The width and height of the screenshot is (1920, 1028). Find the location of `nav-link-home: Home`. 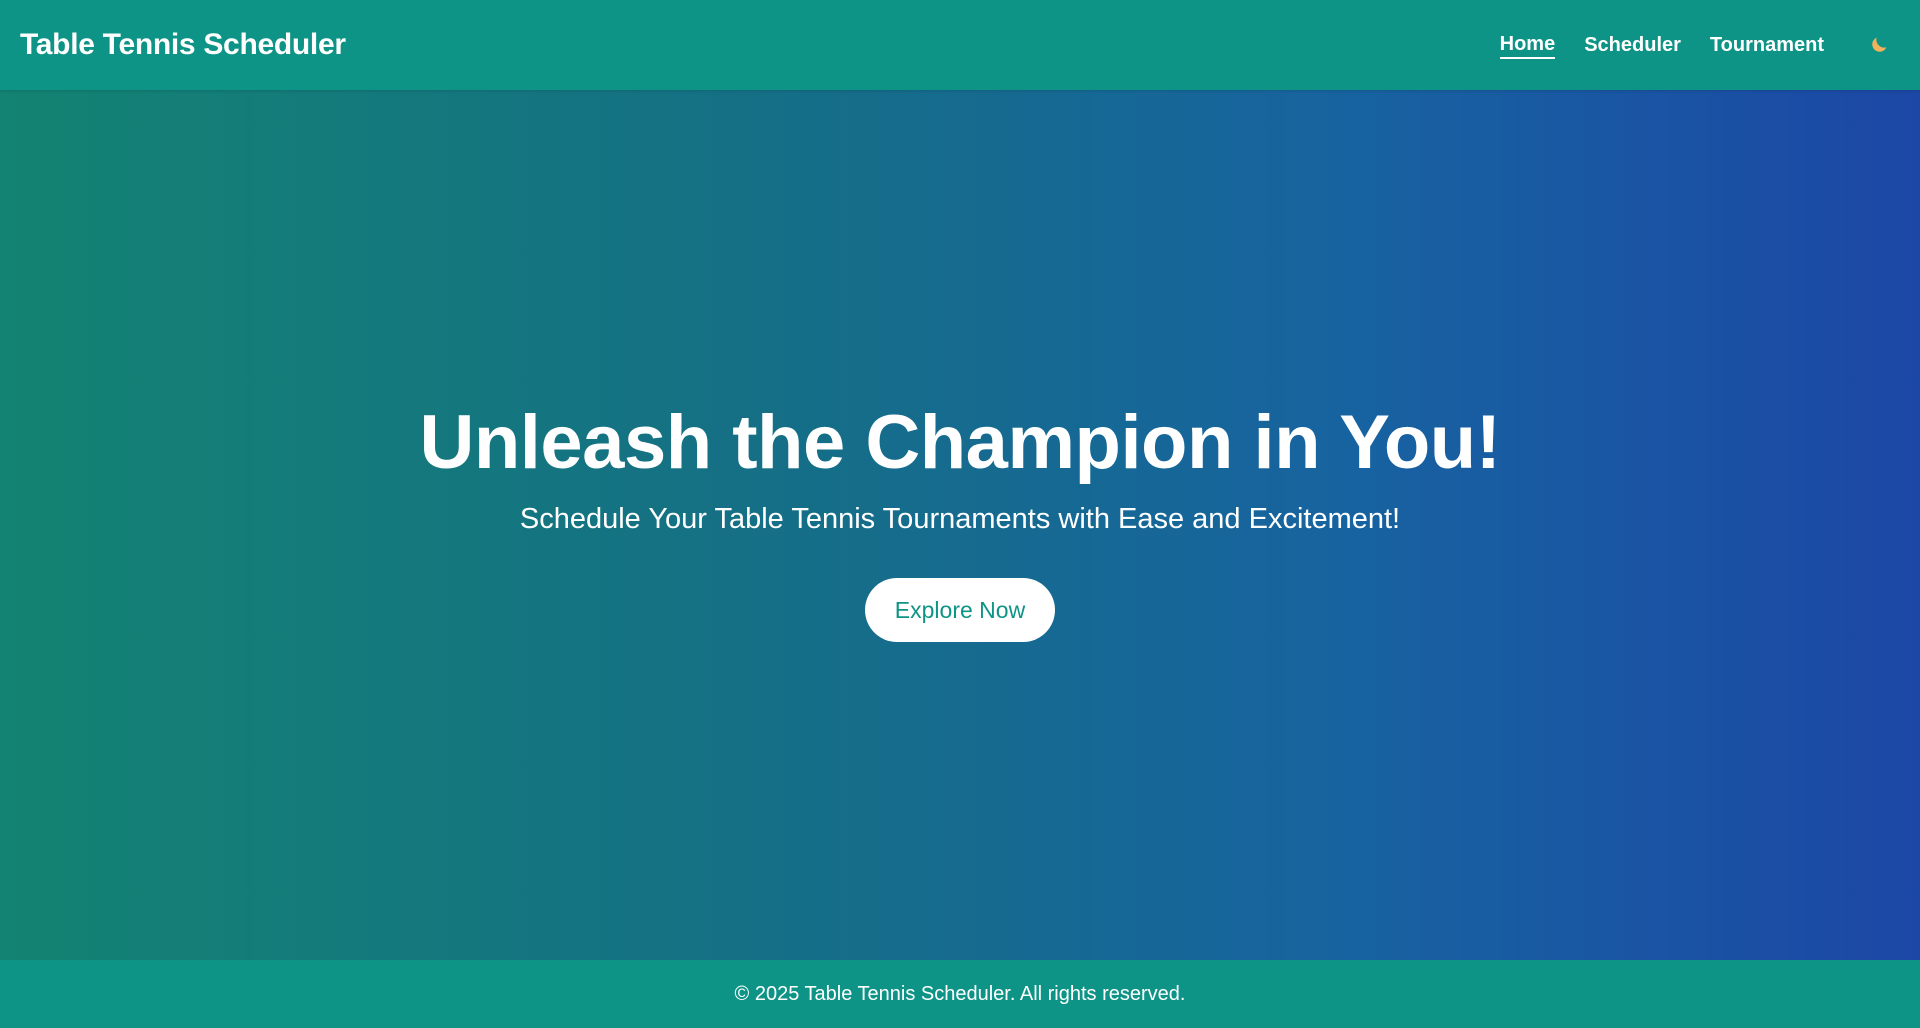

nav-link-home: Home is located at coordinates (1527, 45).